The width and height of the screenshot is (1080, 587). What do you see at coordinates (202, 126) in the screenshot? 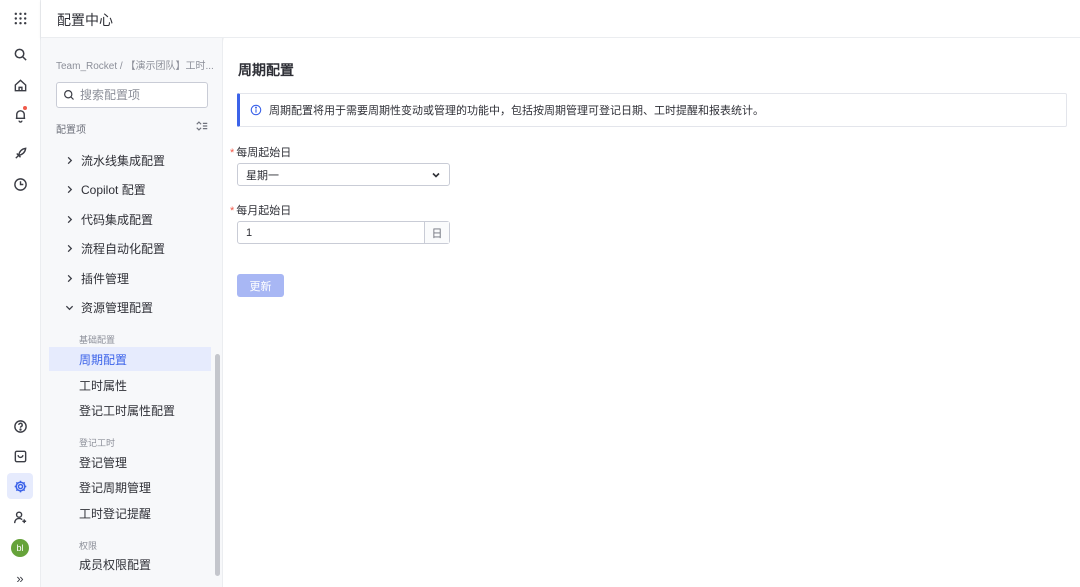
I see `sort-icon` at bounding box center [202, 126].